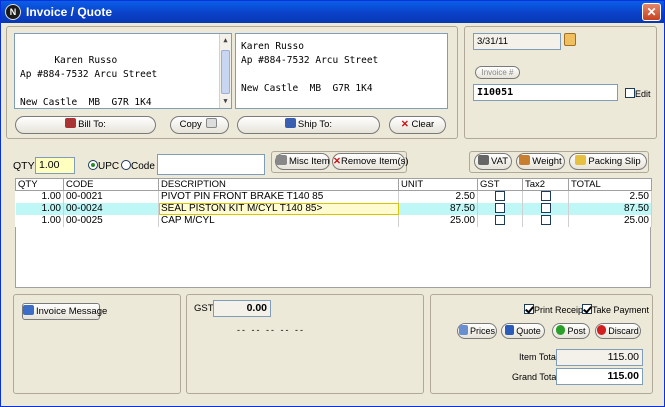  What do you see at coordinates (278, 209) in the screenshot?
I see `row-description: SEAL PISTON KIT M/CYL T140 85>` at bounding box center [278, 209].